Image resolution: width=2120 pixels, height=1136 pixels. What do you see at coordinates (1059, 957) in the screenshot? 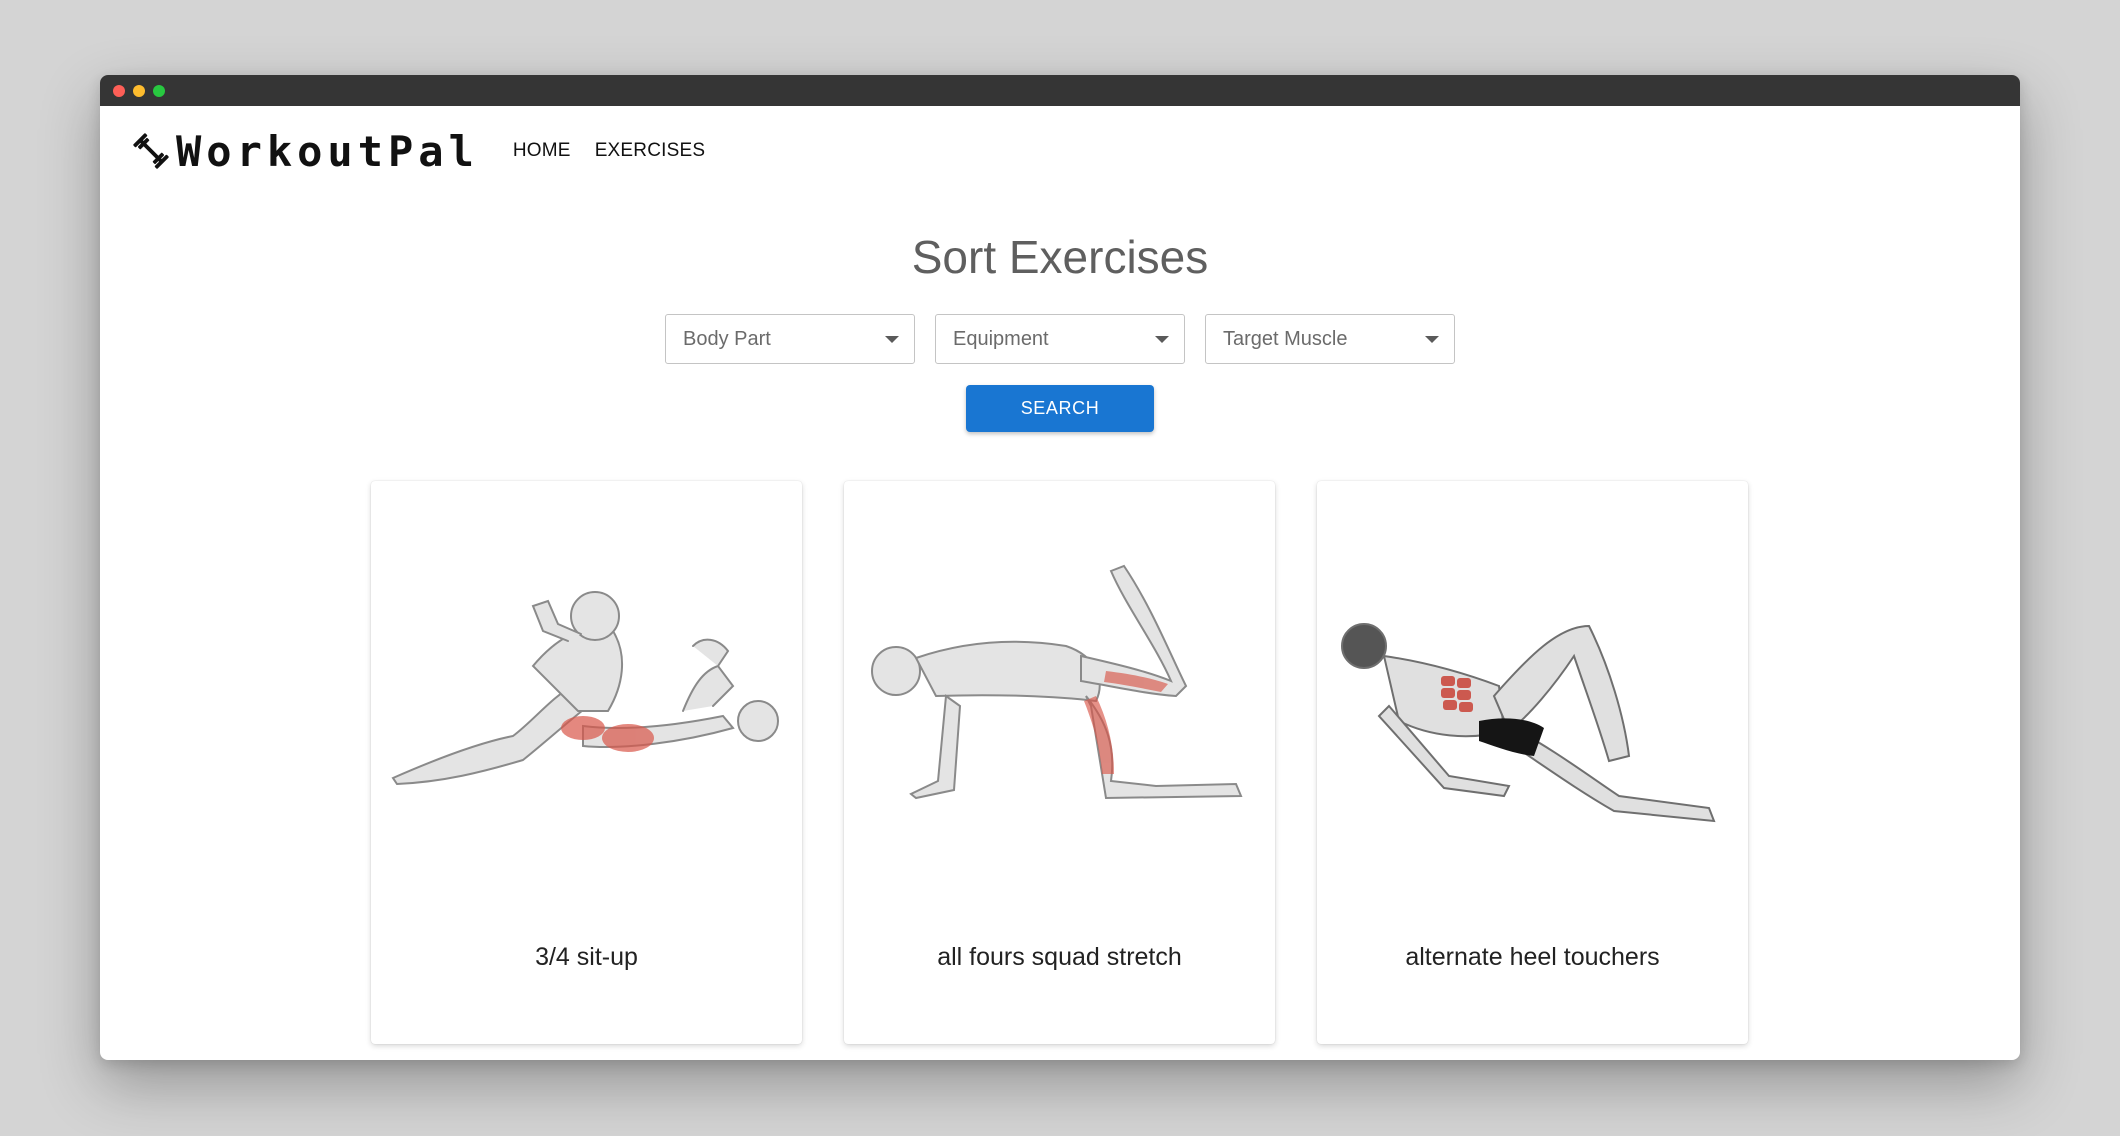
I see `exercise-name: all fours squad stretch` at bounding box center [1059, 957].